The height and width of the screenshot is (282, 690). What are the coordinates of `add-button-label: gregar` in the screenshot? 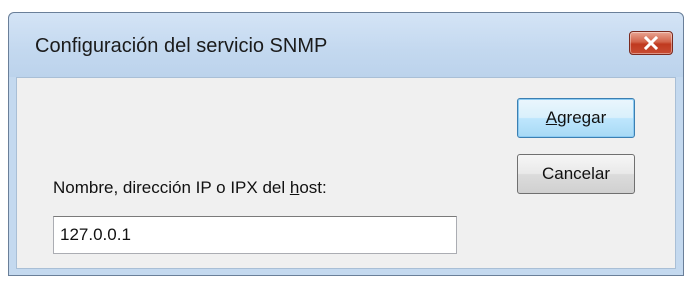 It's located at (582, 117).